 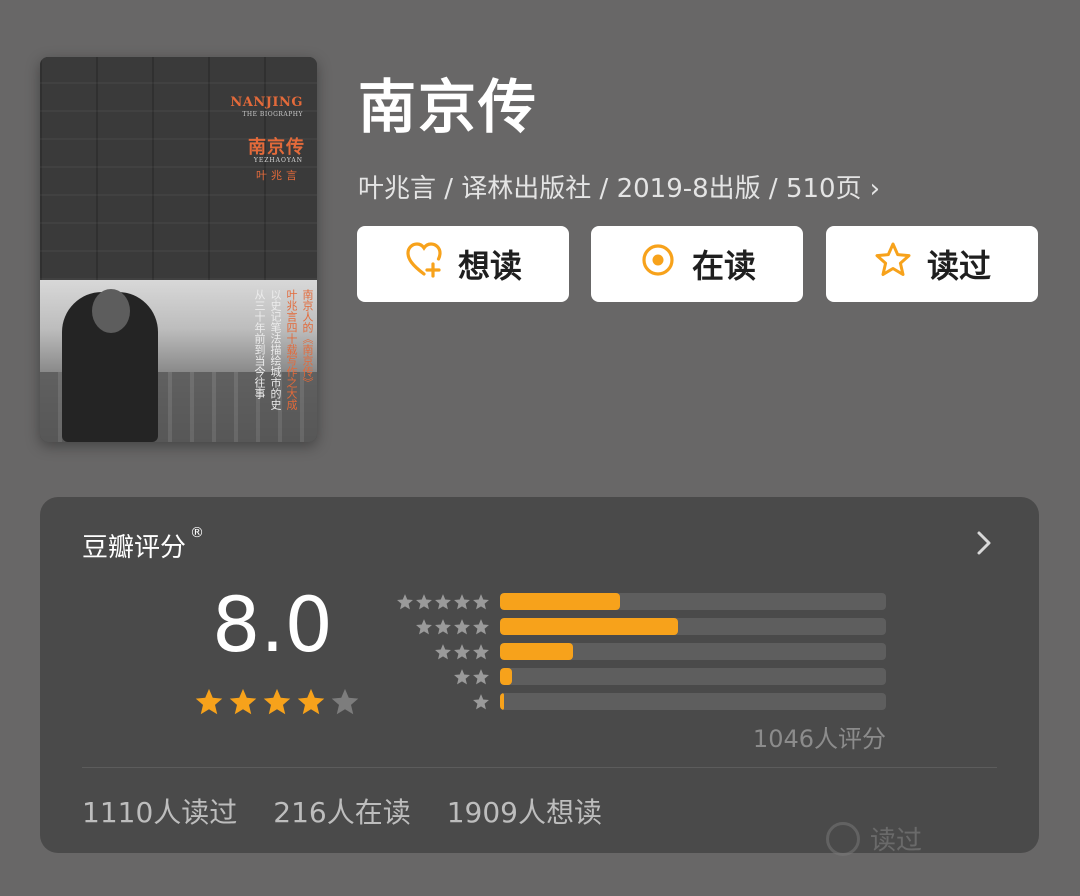 What do you see at coordinates (874, 189) in the screenshot?
I see `chevron-right-icon: ›` at bounding box center [874, 189].